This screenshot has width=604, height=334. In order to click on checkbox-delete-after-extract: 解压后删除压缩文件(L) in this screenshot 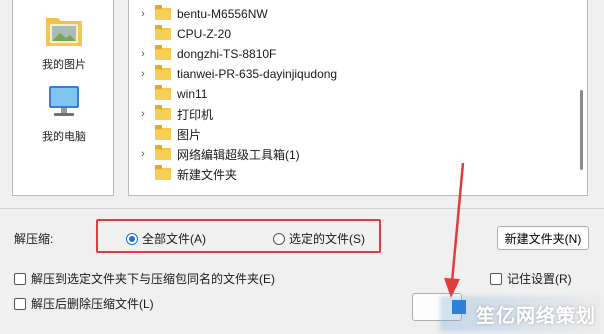, I will do `click(84, 303)`.